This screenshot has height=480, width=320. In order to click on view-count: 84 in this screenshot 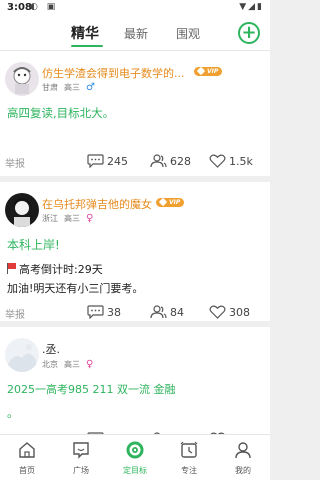, I will do `click(167, 312)`.